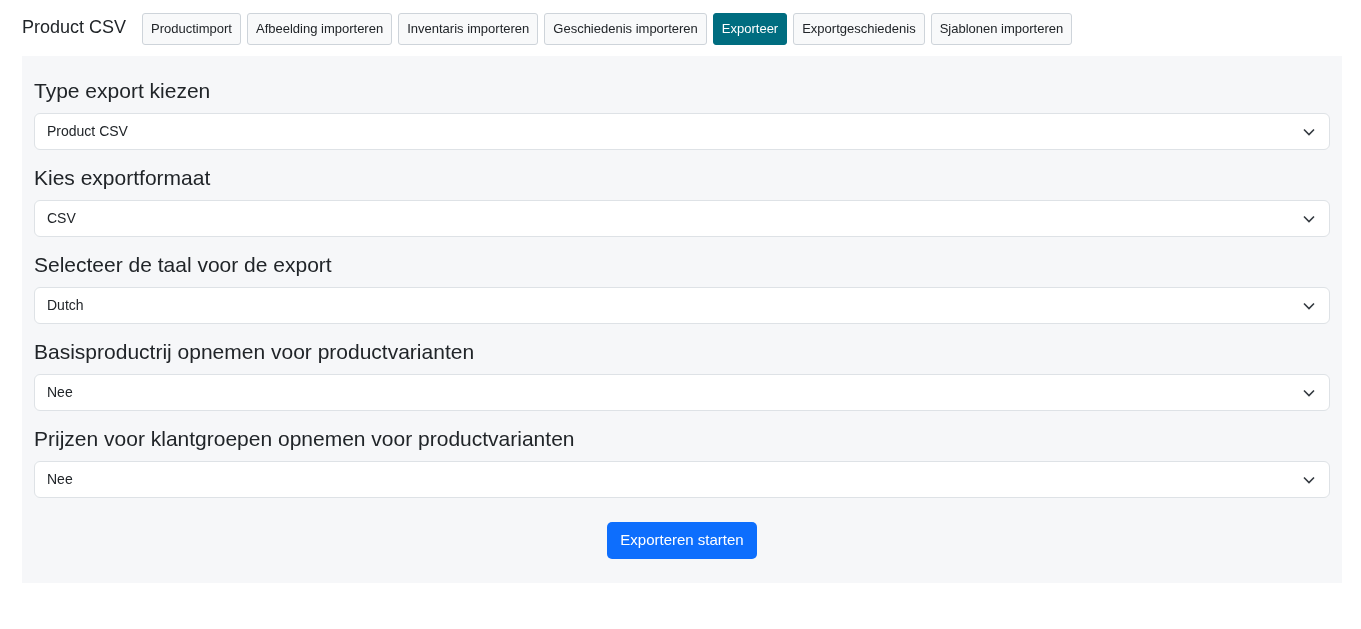 This screenshot has height=629, width=1361. Describe the element at coordinates (123, 91) in the screenshot. I see `field-label: Type export kiezen` at that location.